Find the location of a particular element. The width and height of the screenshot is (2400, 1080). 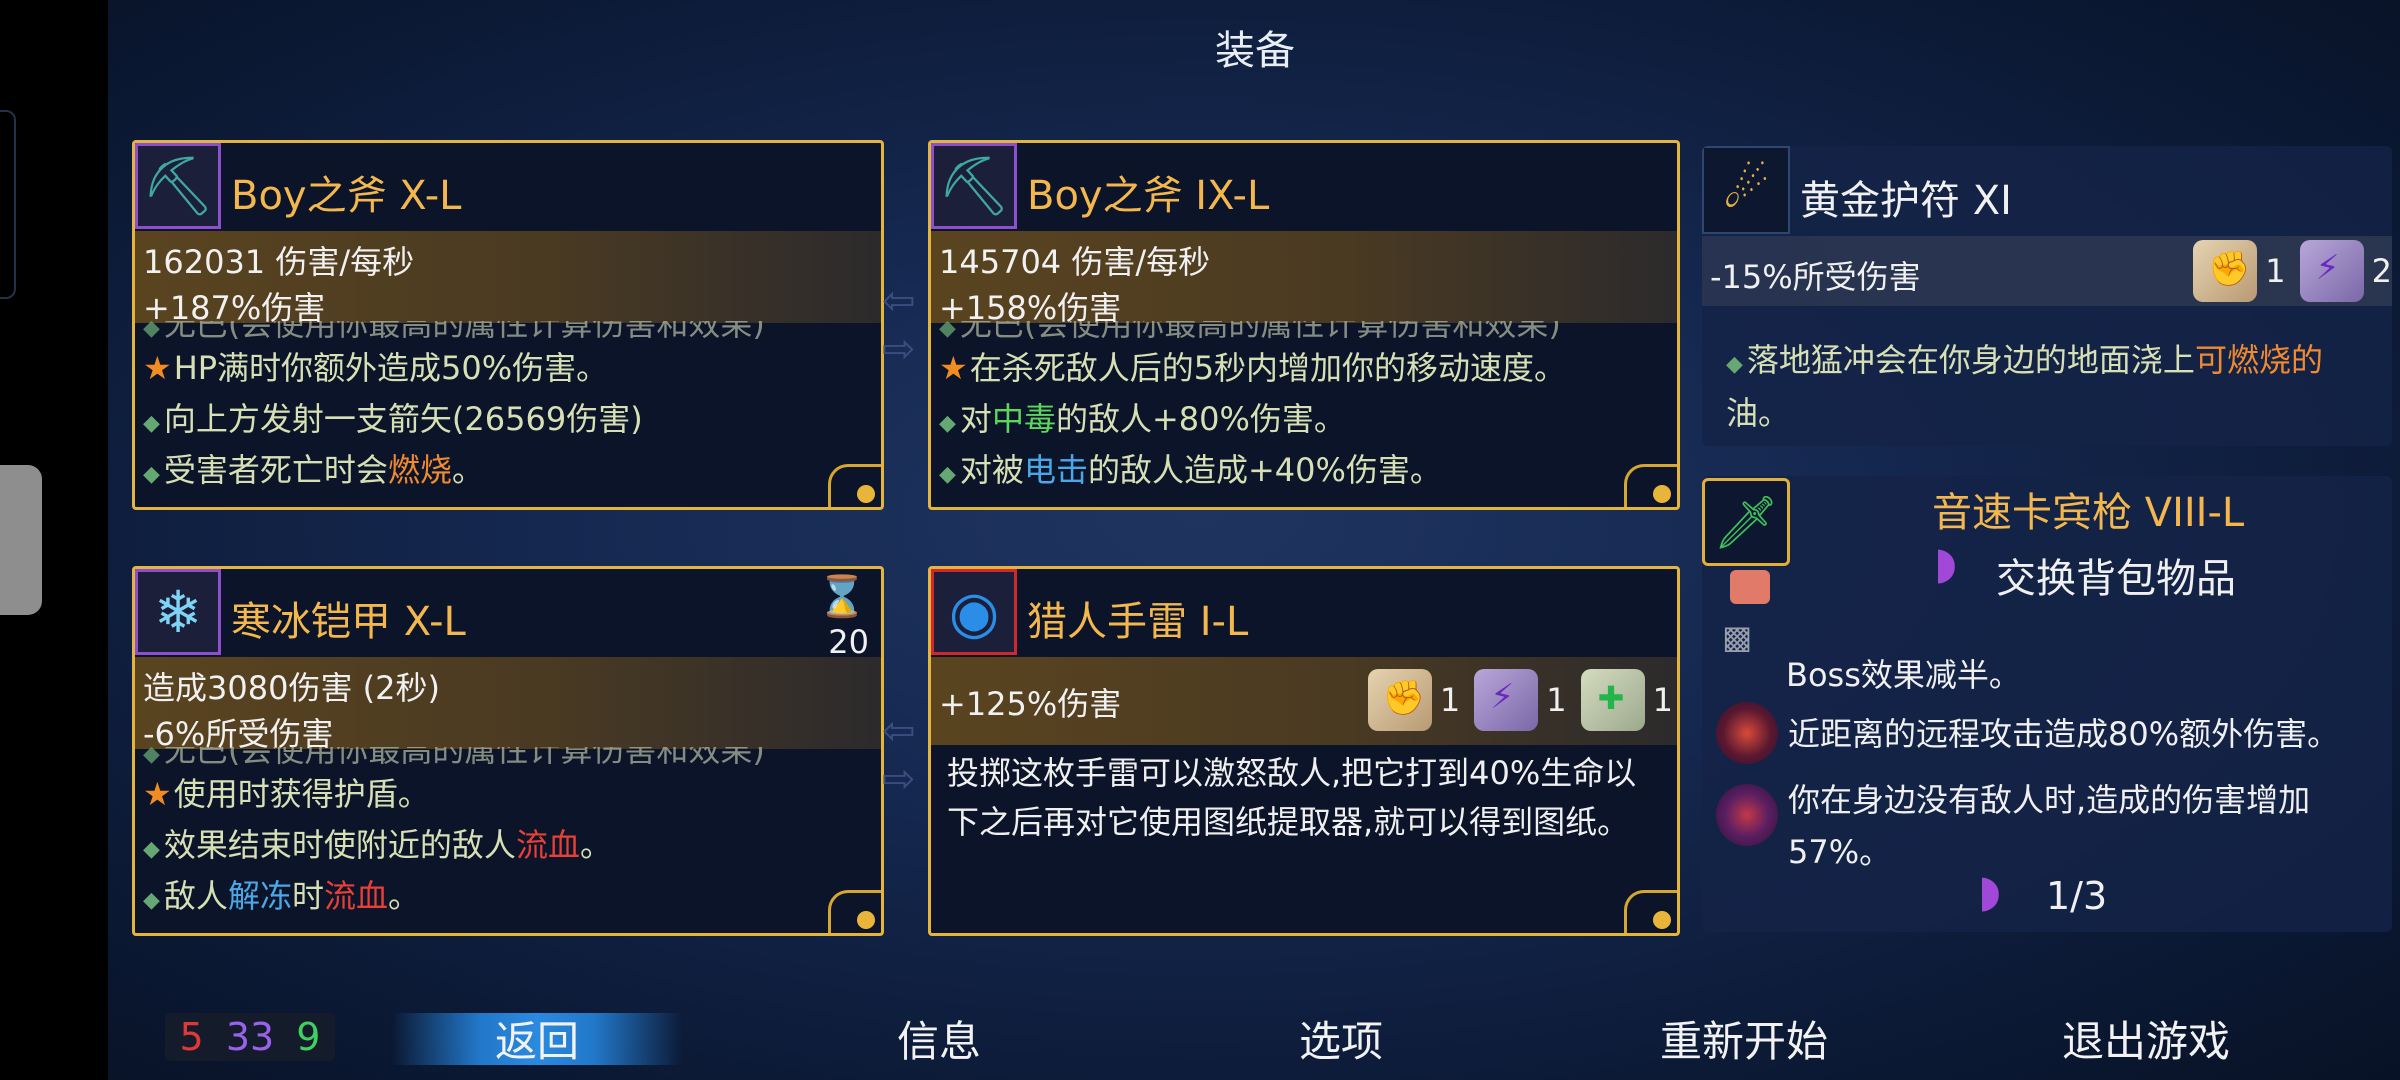

weapon-effect-row: 近距离的远程攻击造成80%额外伤害。 is located at coordinates (2045, 733).